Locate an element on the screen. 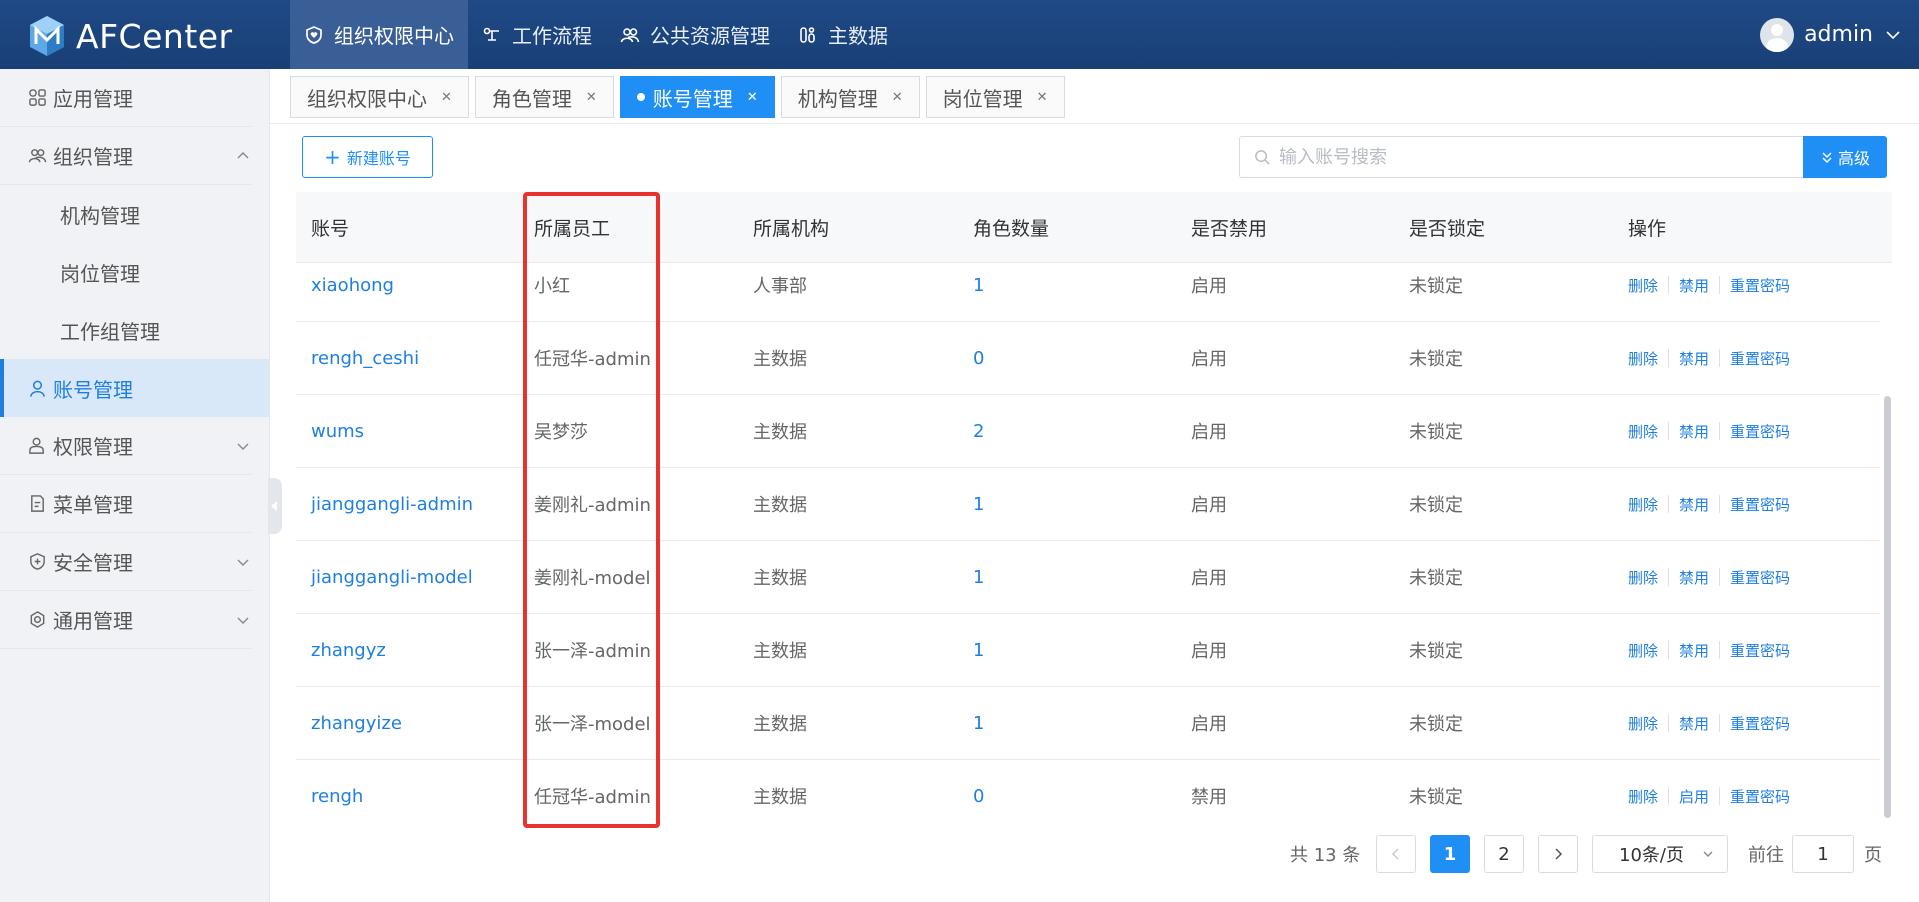 Image resolution: width=1919 pixels, height=902 pixels. column-header-locked: 是否锁定 is located at coordinates (1447, 228).